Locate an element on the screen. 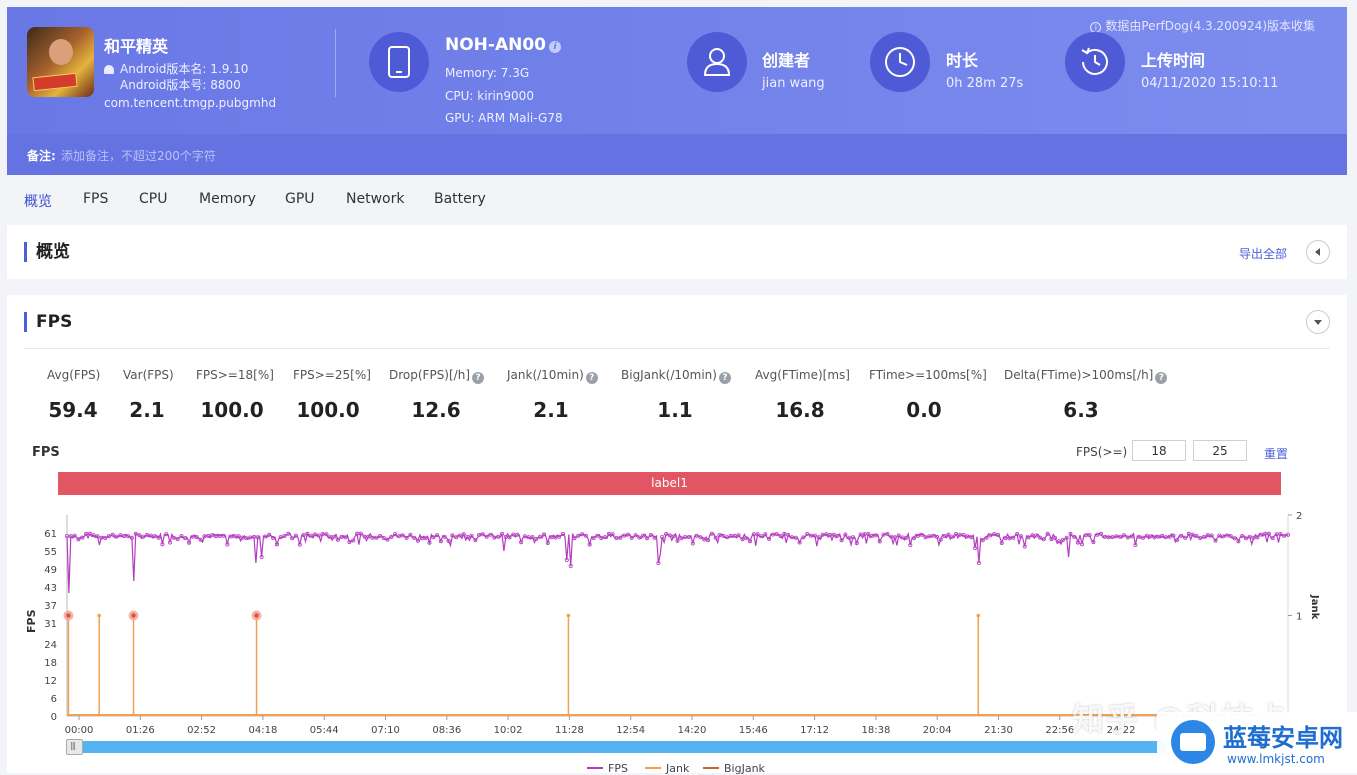 This screenshot has height=775, width=1357. chart-title: FPS is located at coordinates (46, 452).